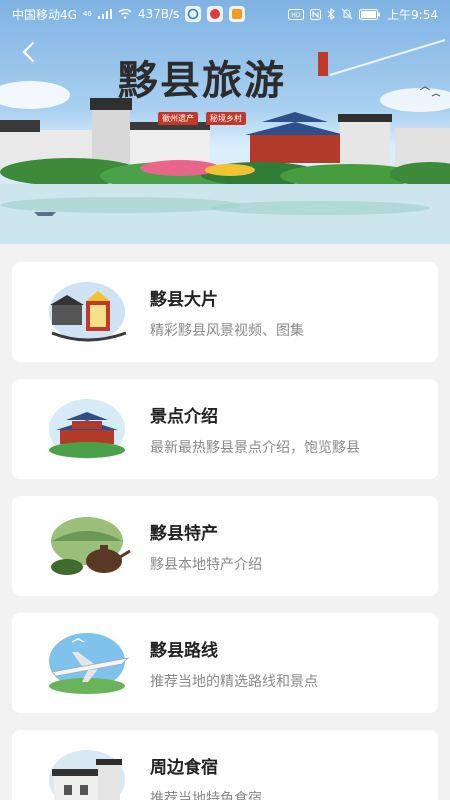 This screenshot has width=450, height=800. What do you see at coordinates (184, 767) in the screenshot?
I see `list-item-title: 周边食宿` at bounding box center [184, 767].